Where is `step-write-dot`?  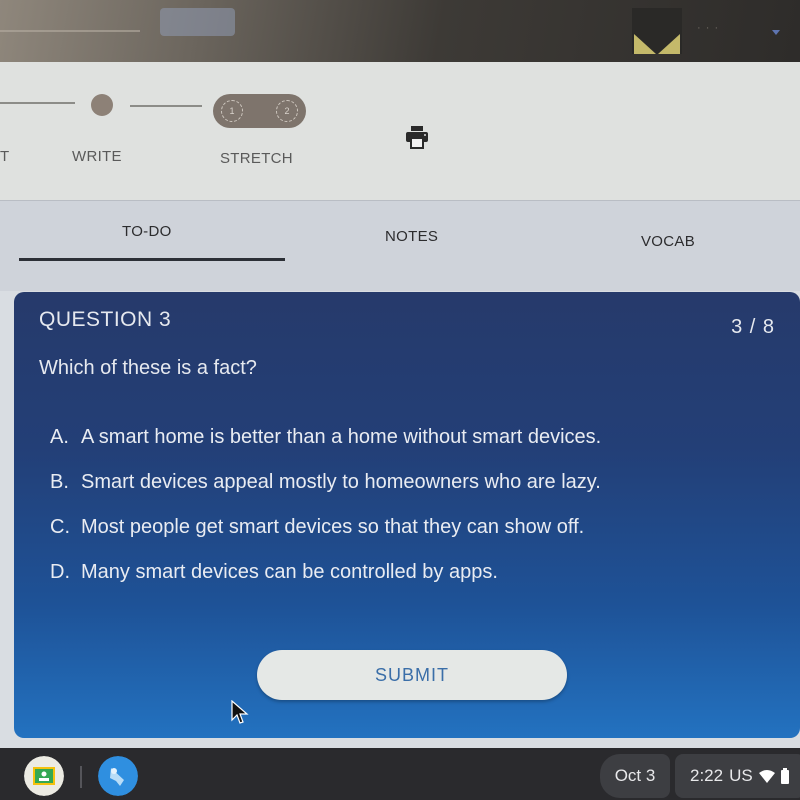
step-write-dot is located at coordinates (102, 105).